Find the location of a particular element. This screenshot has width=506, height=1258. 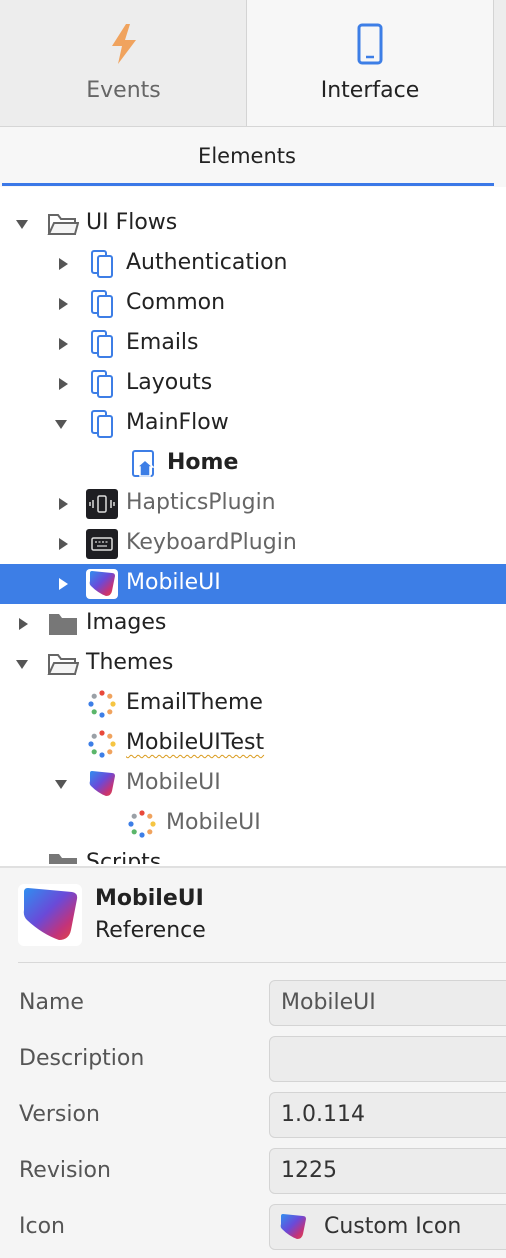

tree-item-label: Common is located at coordinates (176, 302).